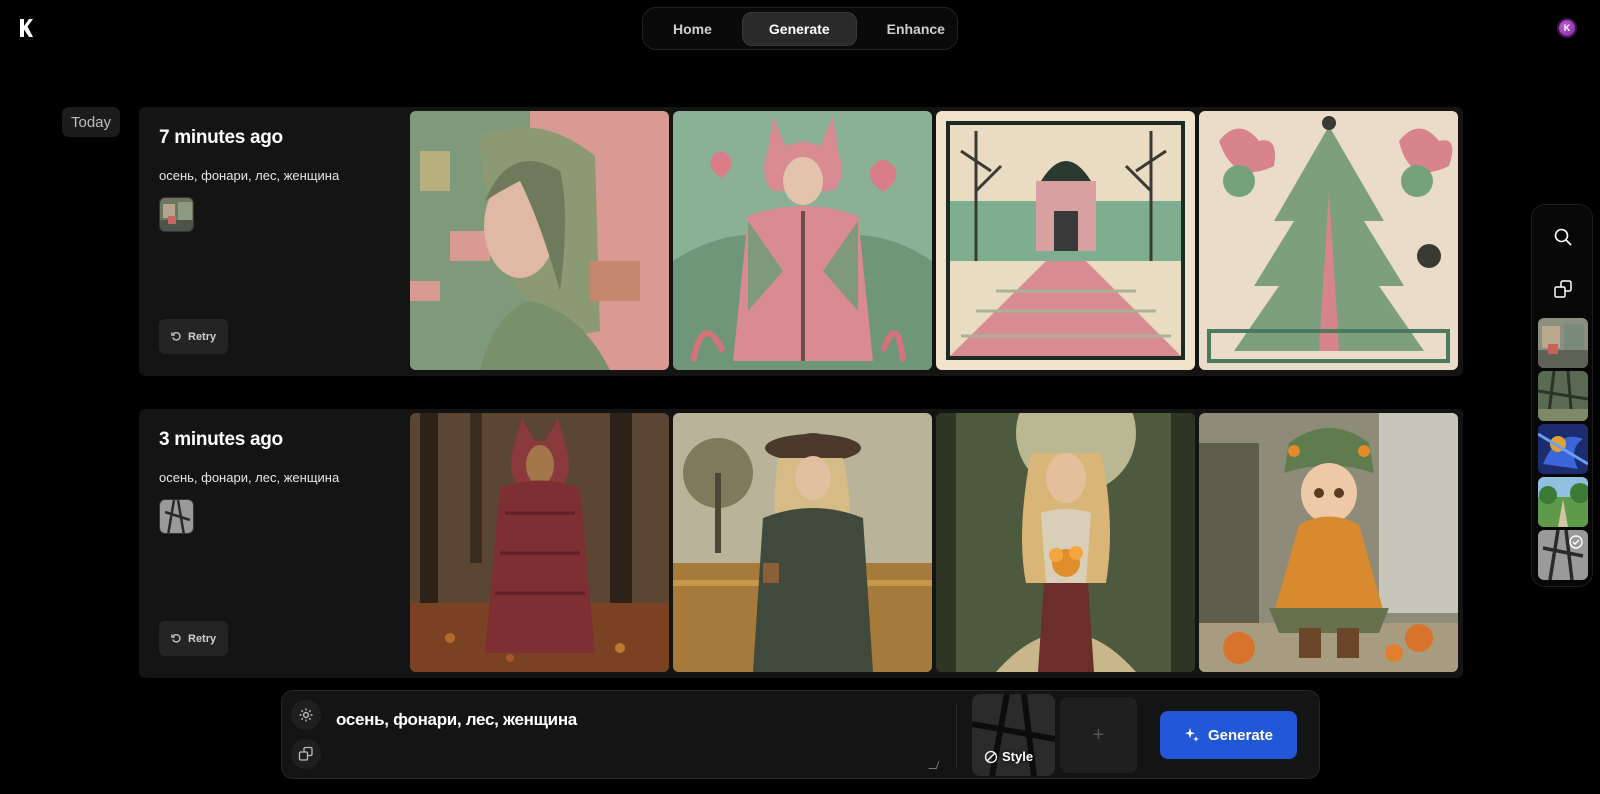 Image resolution: width=1600 pixels, height=794 pixels. I want to click on history-rail, so click(1562, 395).